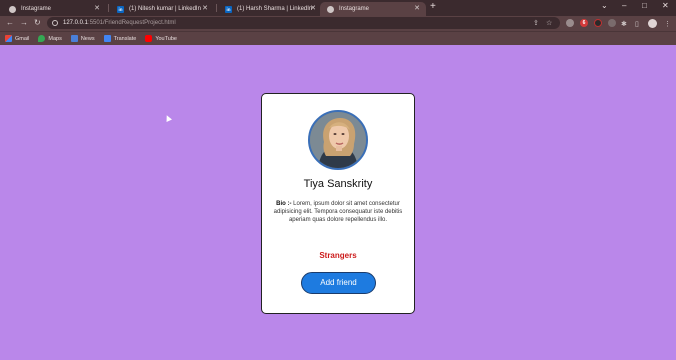  I want to click on tab-instagrame-active: Instagrame ✕, so click(373, 9).